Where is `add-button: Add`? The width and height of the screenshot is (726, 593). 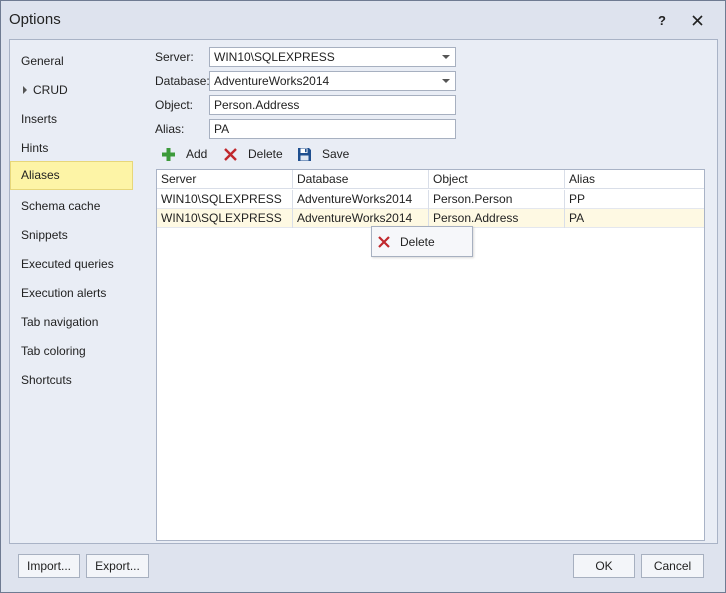 add-button: Add is located at coordinates (184, 154).